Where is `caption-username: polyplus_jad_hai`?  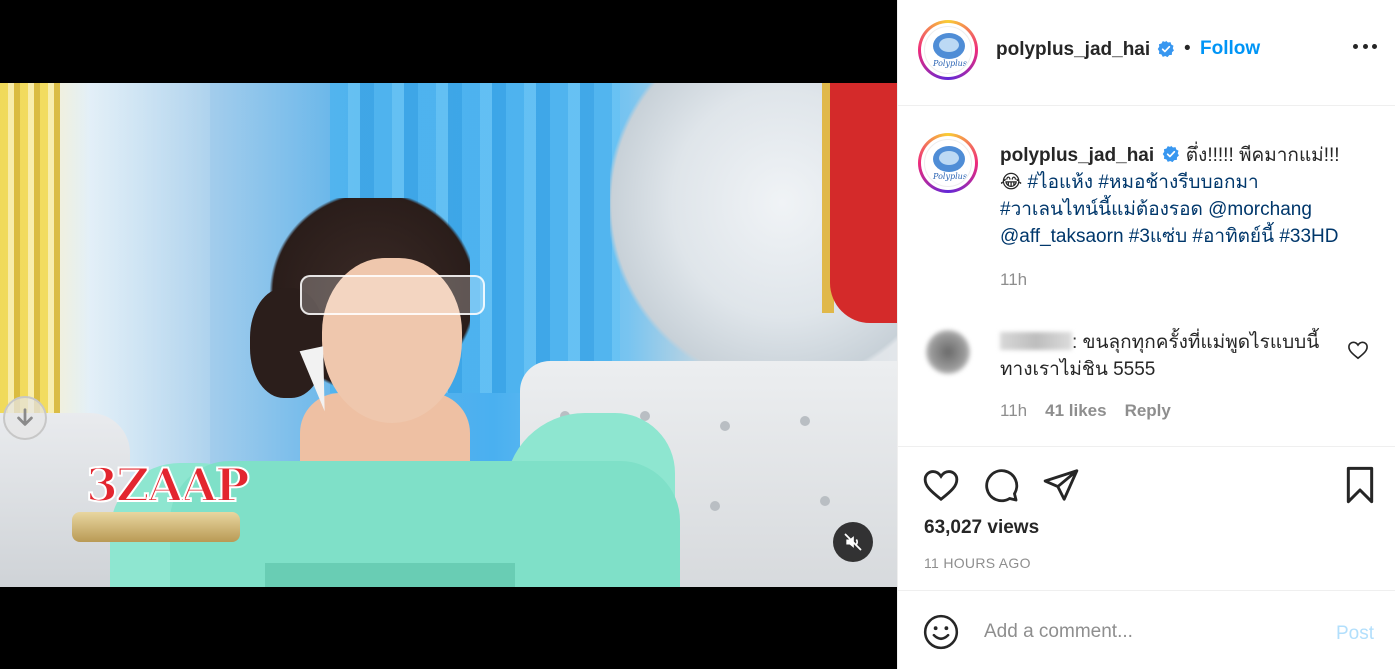 caption-username: polyplus_jad_hai is located at coordinates (1077, 155).